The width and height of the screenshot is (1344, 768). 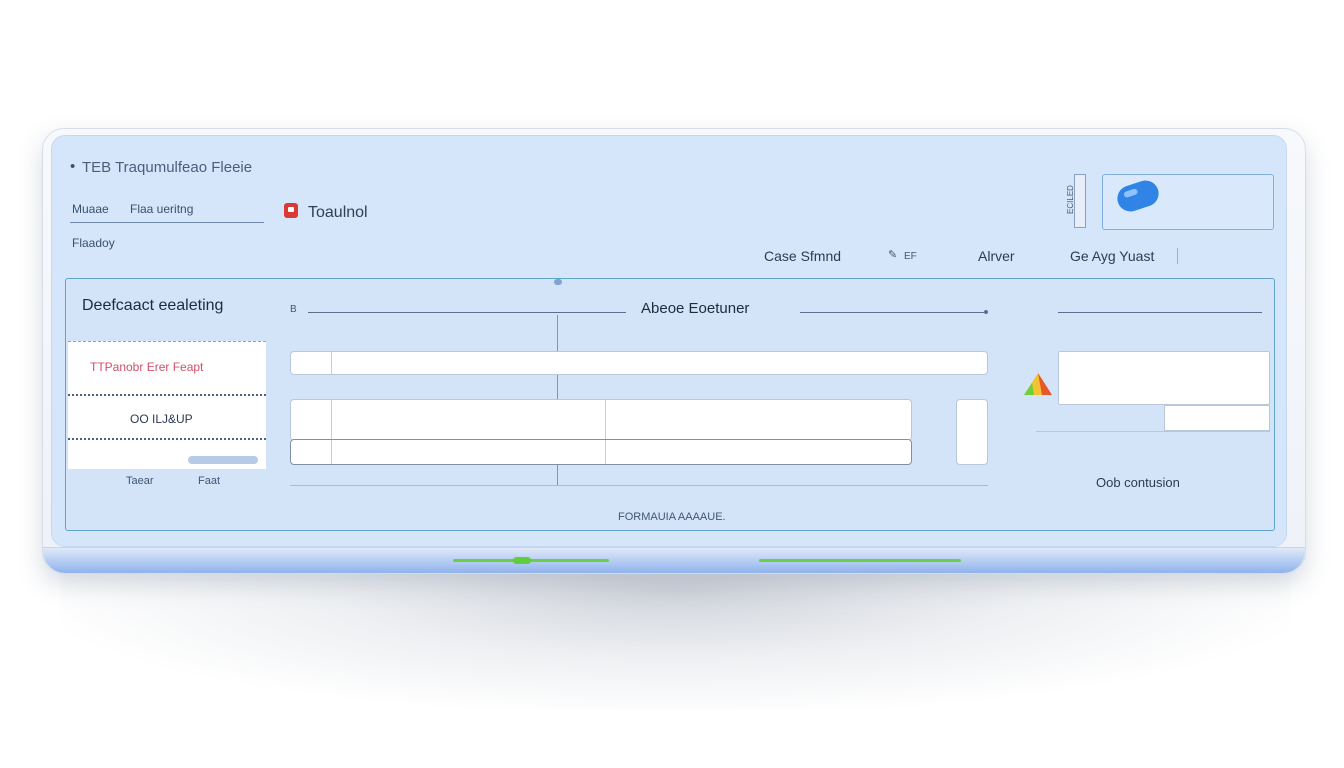 I want to click on card-bar, so click(x=223, y=460).